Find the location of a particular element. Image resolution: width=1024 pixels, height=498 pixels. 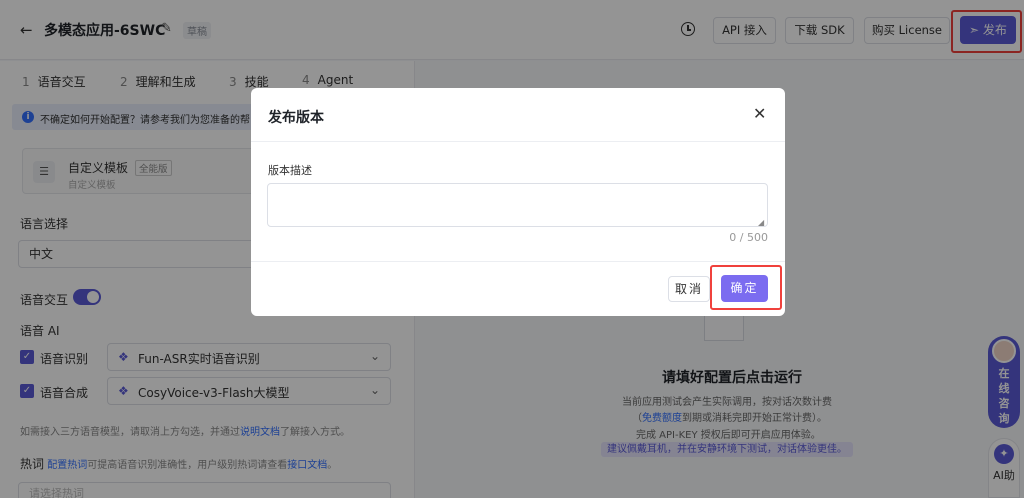

char-counter: 0 / 500 is located at coordinates (748, 237).